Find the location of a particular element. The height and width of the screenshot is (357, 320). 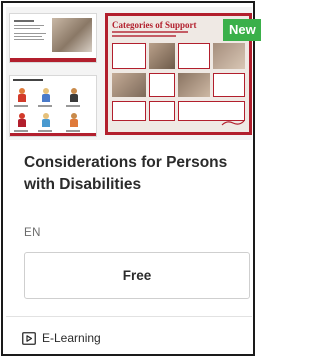

e-learning-icon is located at coordinates (29, 338).